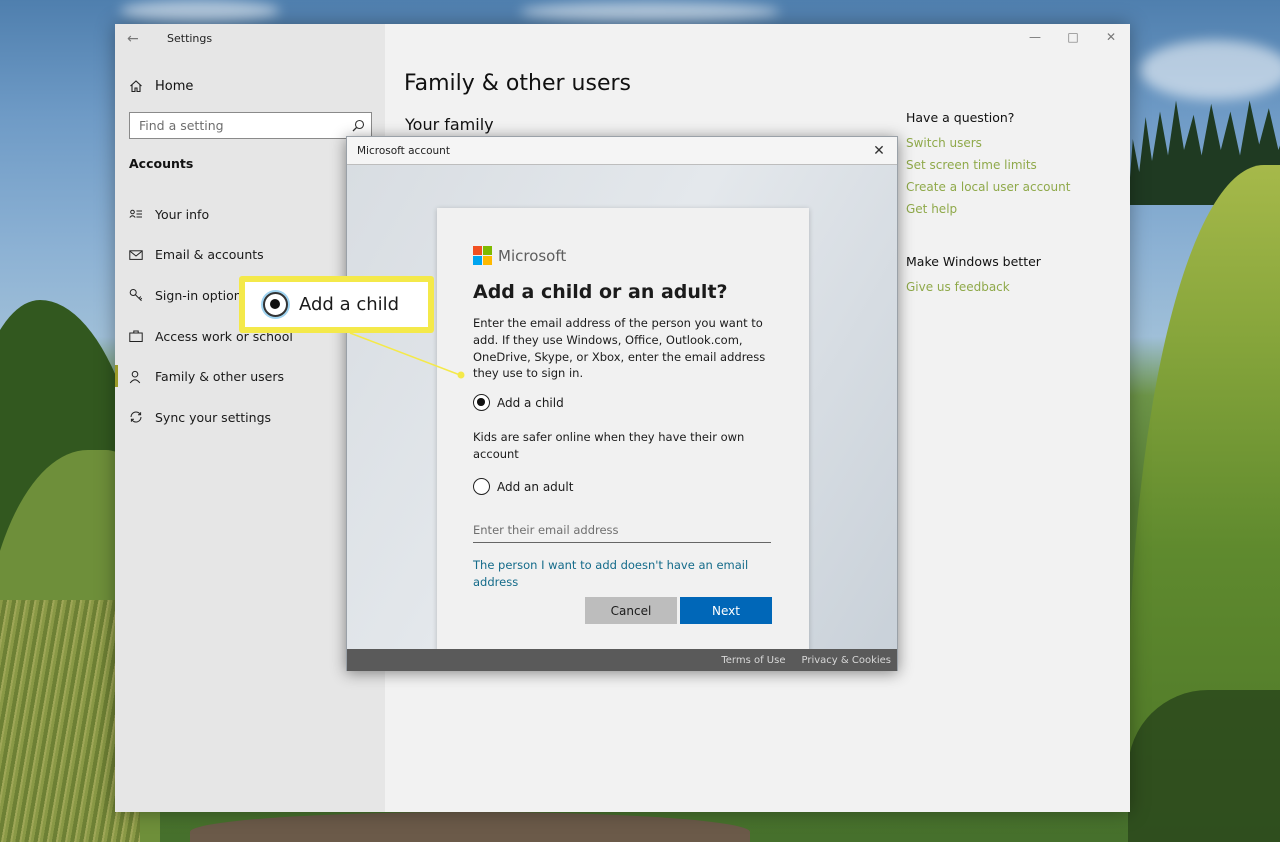  I want to click on sidebar-item-label: Email & accounts, so click(209, 255).